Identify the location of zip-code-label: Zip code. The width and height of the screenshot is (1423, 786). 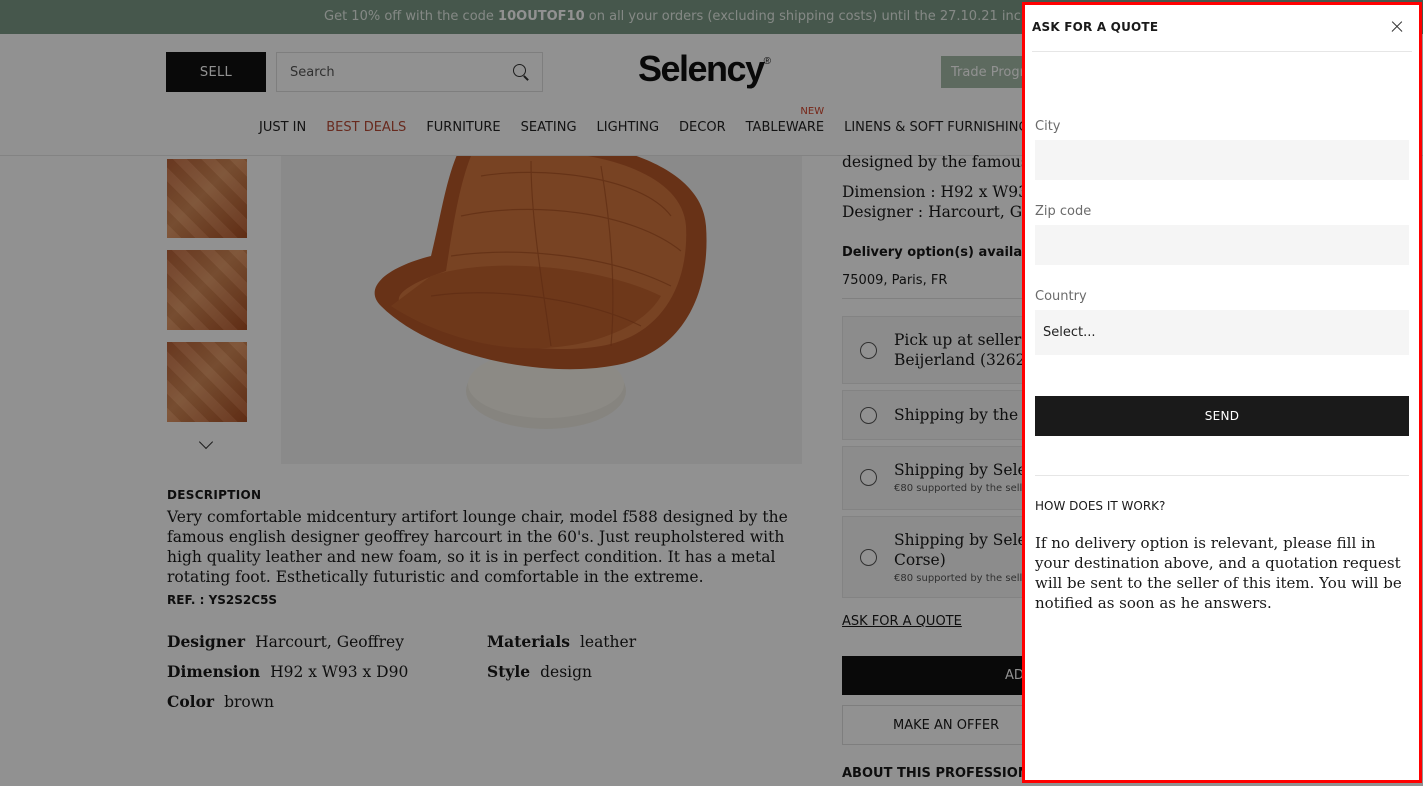
(1063, 211).